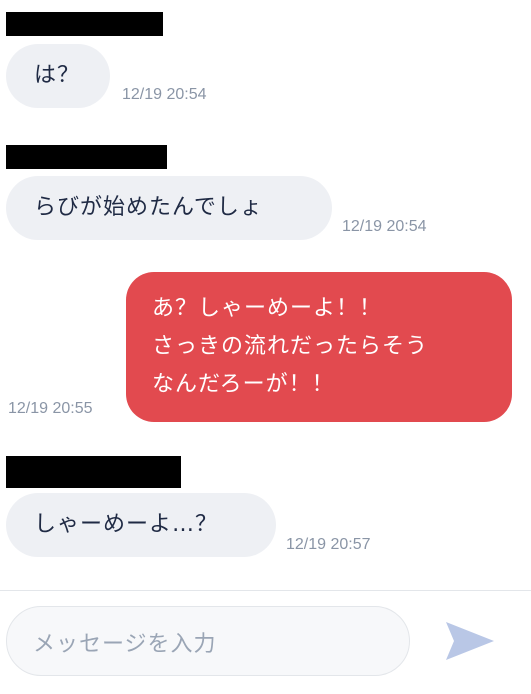  I want to click on message-bubble: は？, so click(58, 76).